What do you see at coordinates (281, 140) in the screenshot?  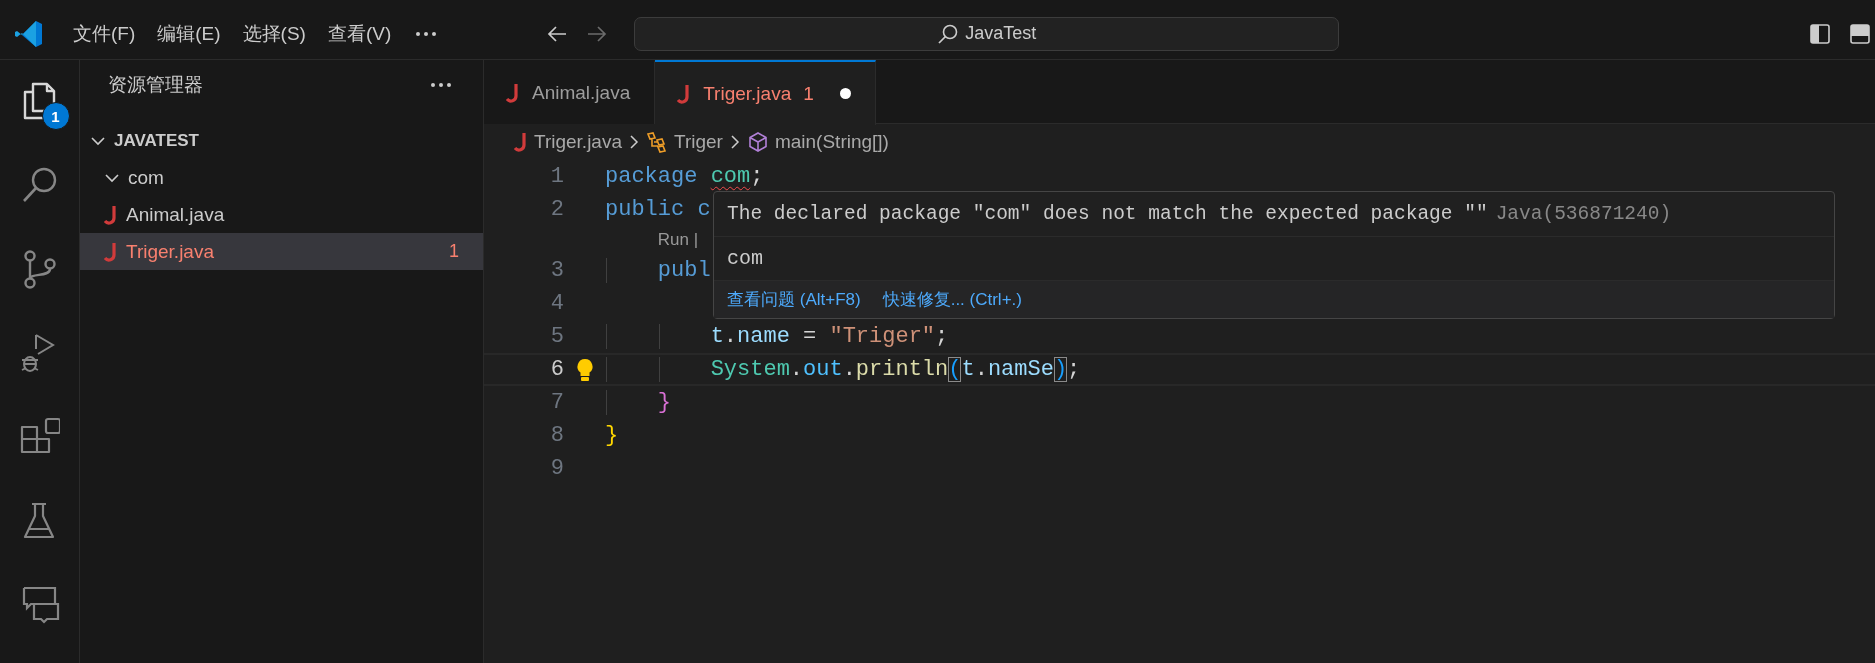 I see `workspace-item: JAVATEST` at bounding box center [281, 140].